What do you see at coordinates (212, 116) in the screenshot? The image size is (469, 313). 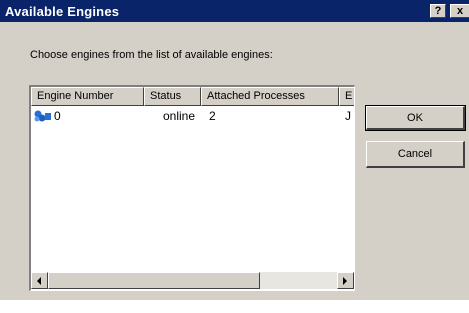 I see `attached-processes-cell: 2` at bounding box center [212, 116].